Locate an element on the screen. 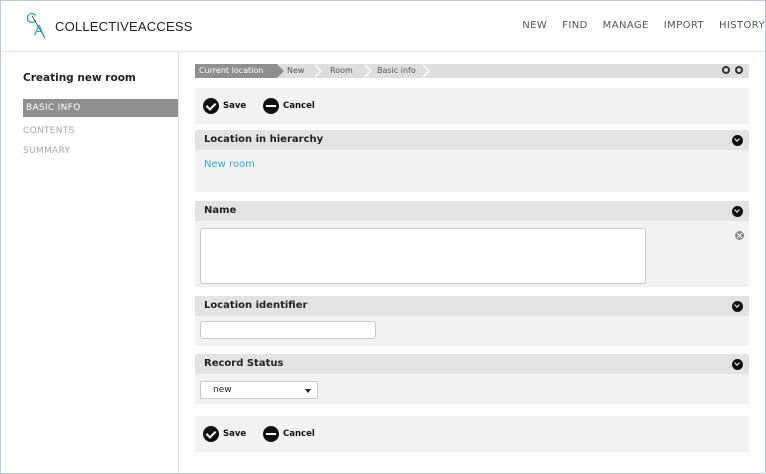 This screenshot has height=474, width=766. bottom-toolbar: Save Cancel is located at coordinates (472, 434).